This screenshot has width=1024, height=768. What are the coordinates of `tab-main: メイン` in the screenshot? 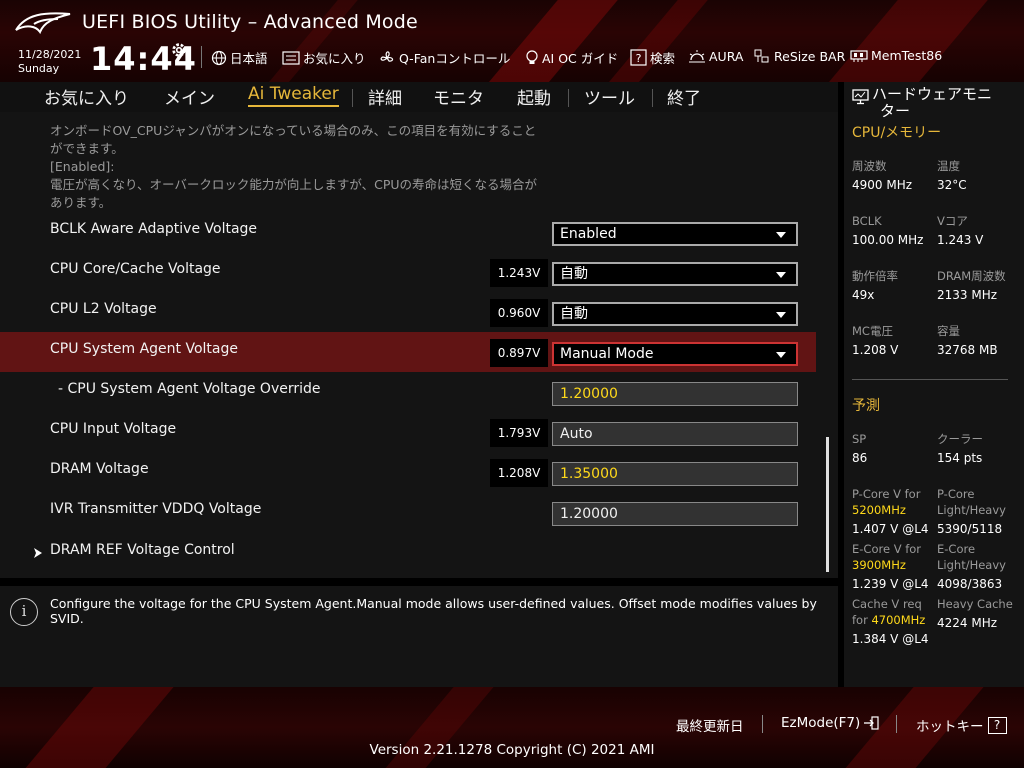 It's located at (189, 96).